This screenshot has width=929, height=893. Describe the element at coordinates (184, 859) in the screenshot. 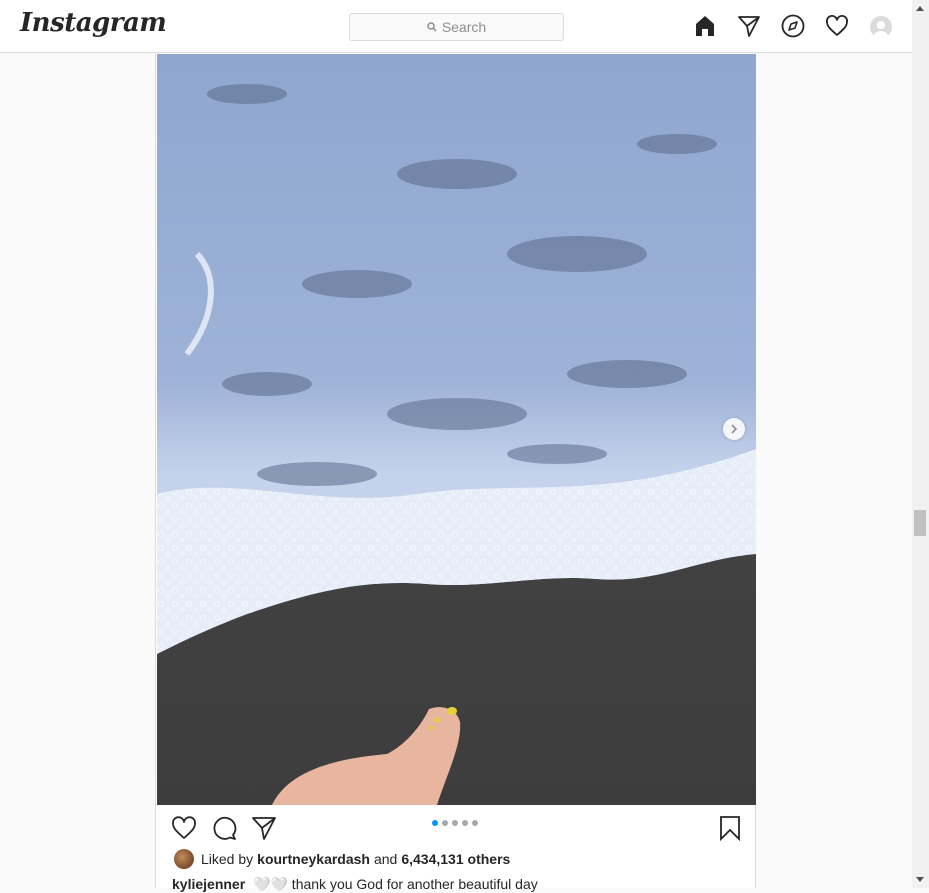

I see `liker-avatar` at that location.